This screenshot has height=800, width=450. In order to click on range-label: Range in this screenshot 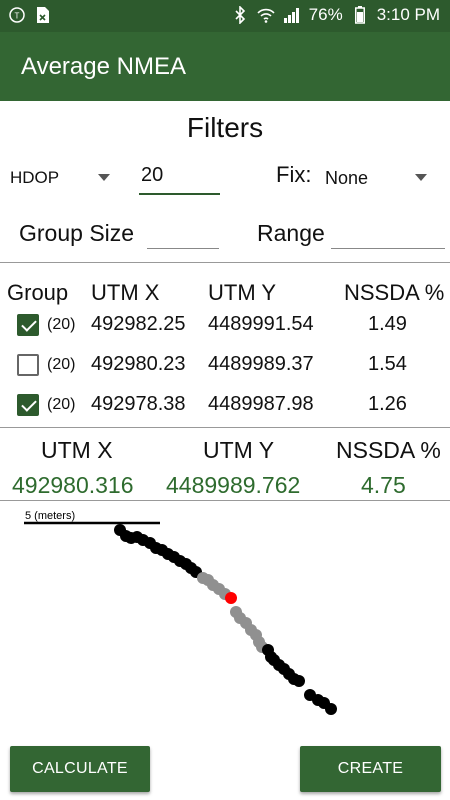, I will do `click(291, 233)`.